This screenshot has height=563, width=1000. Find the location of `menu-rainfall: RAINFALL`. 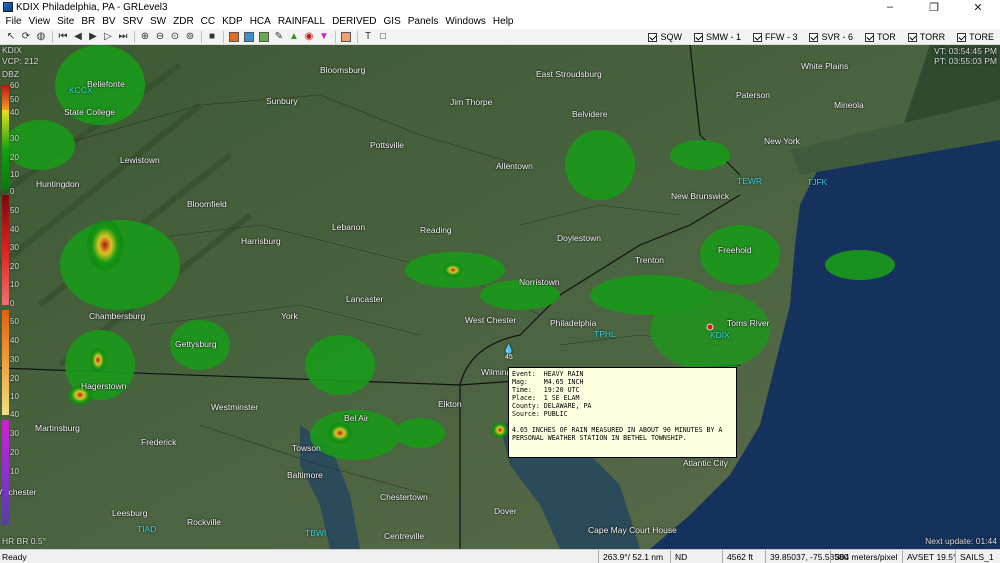

menu-rainfall: RAINFALL is located at coordinates (301, 21).